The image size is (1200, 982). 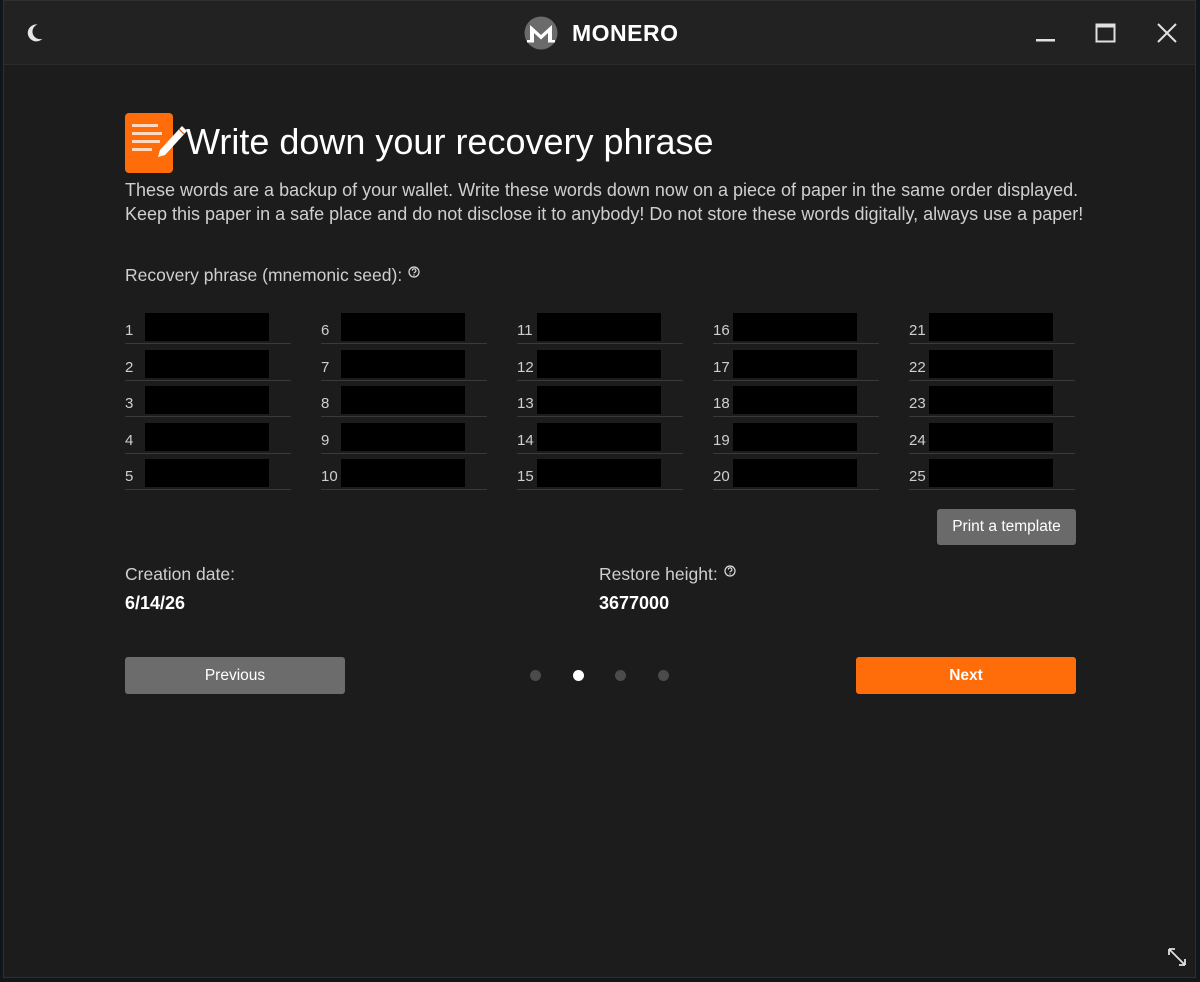 What do you see at coordinates (1106, 33) in the screenshot?
I see `maximize-icon` at bounding box center [1106, 33].